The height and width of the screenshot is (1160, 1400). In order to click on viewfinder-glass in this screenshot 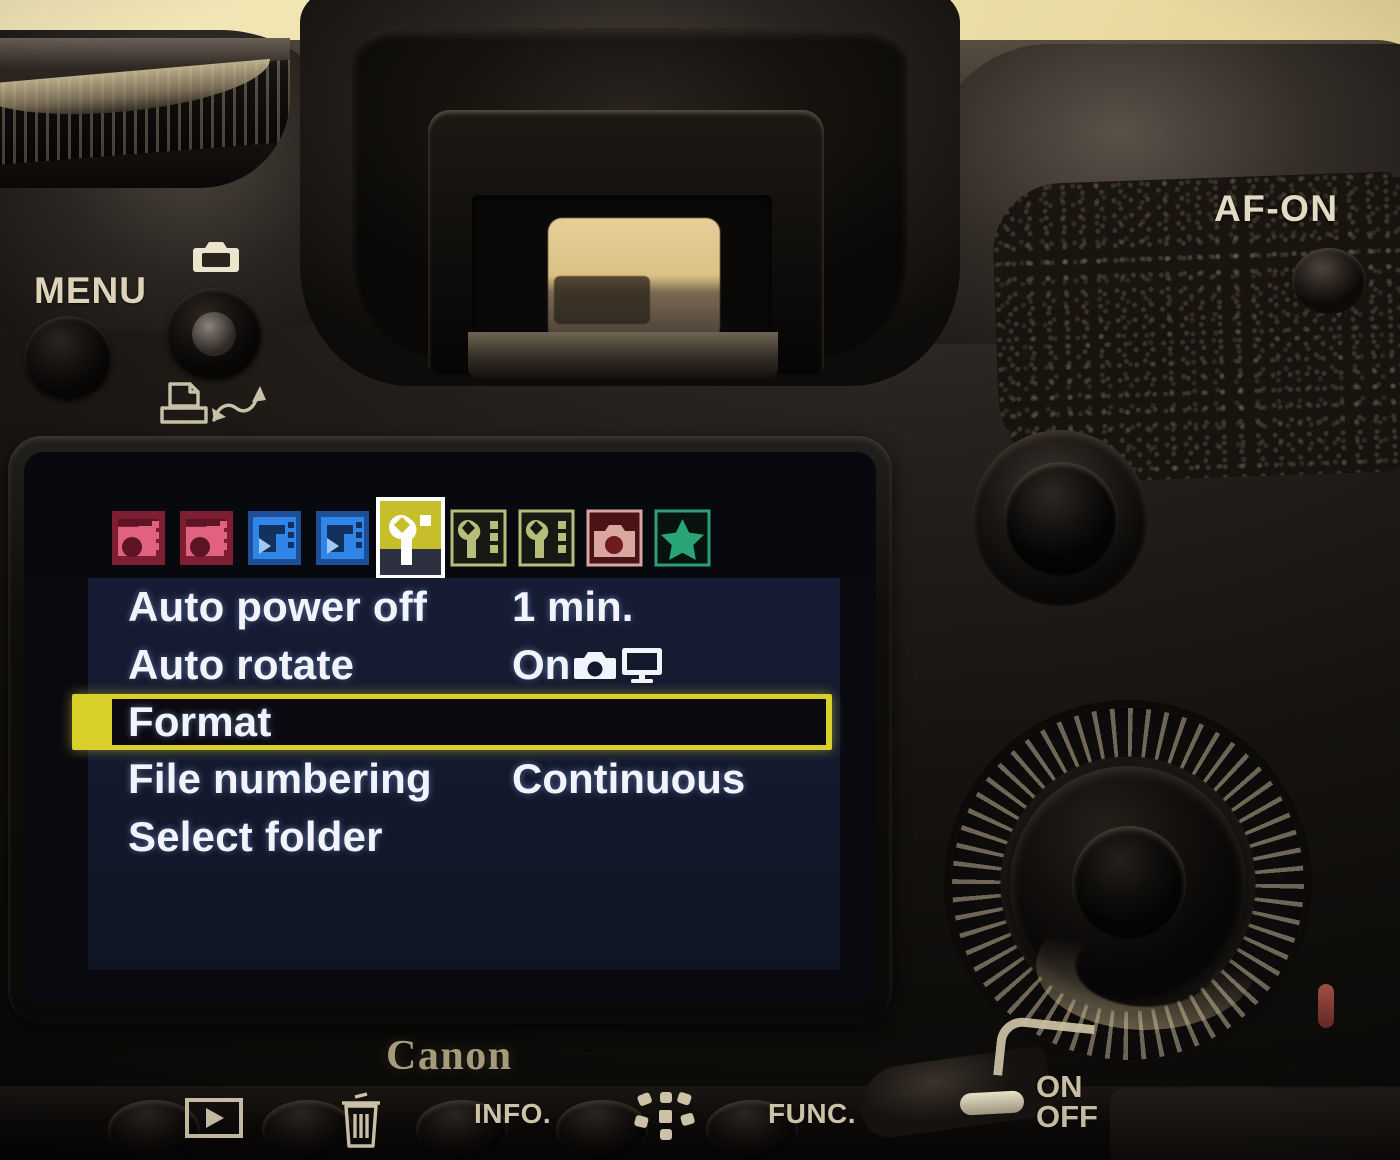, I will do `click(634, 278)`.